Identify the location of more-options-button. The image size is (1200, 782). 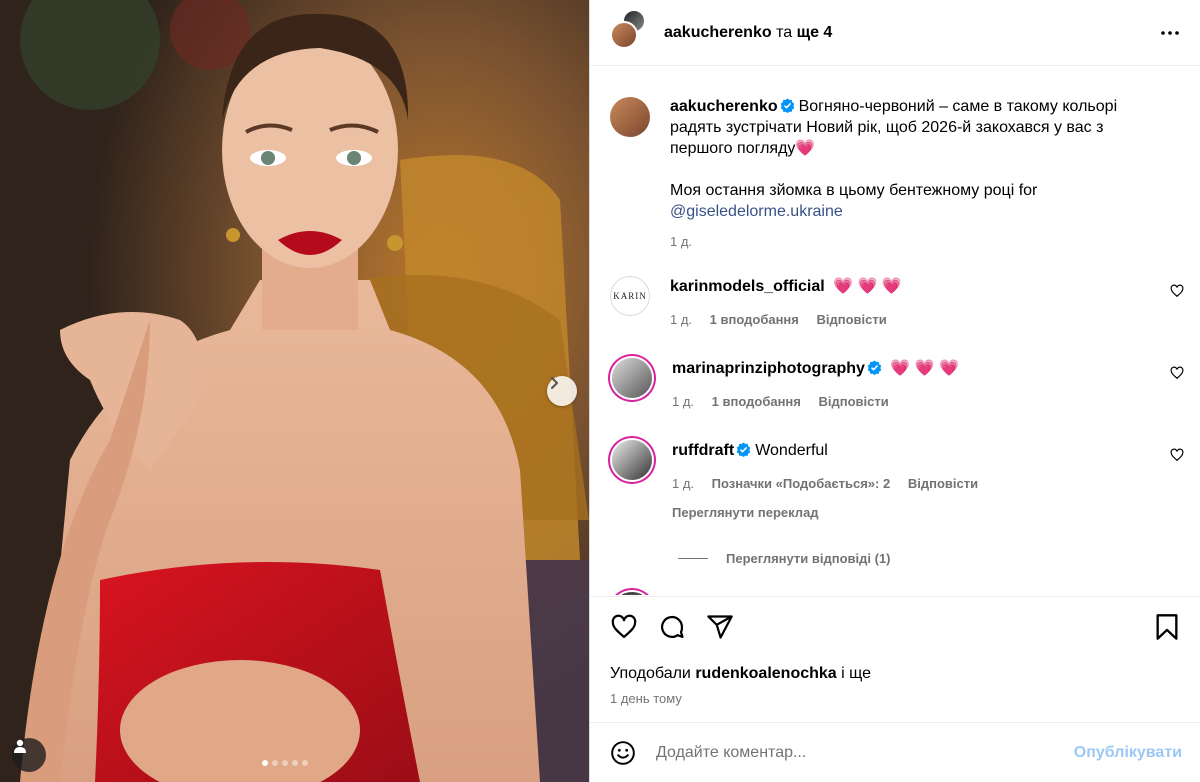
(1170, 33).